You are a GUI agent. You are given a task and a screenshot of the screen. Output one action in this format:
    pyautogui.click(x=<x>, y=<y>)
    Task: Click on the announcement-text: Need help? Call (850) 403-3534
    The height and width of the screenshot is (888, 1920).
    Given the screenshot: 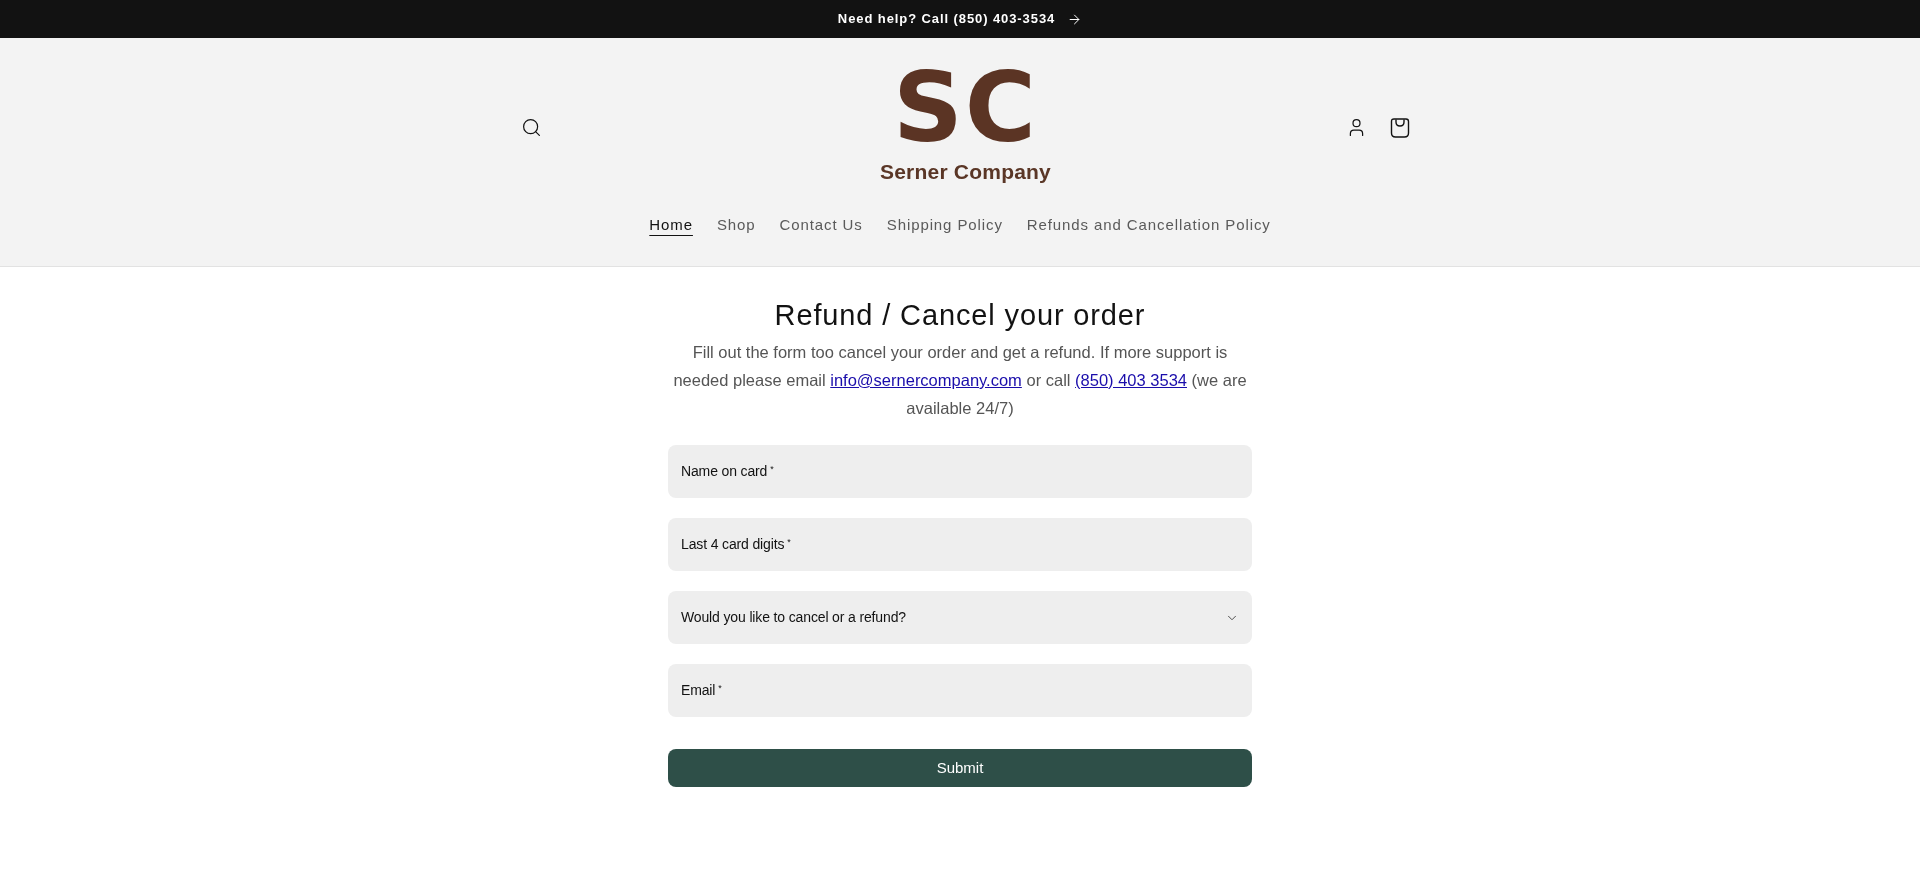 What is the action you would take?
    pyautogui.click(x=946, y=19)
    